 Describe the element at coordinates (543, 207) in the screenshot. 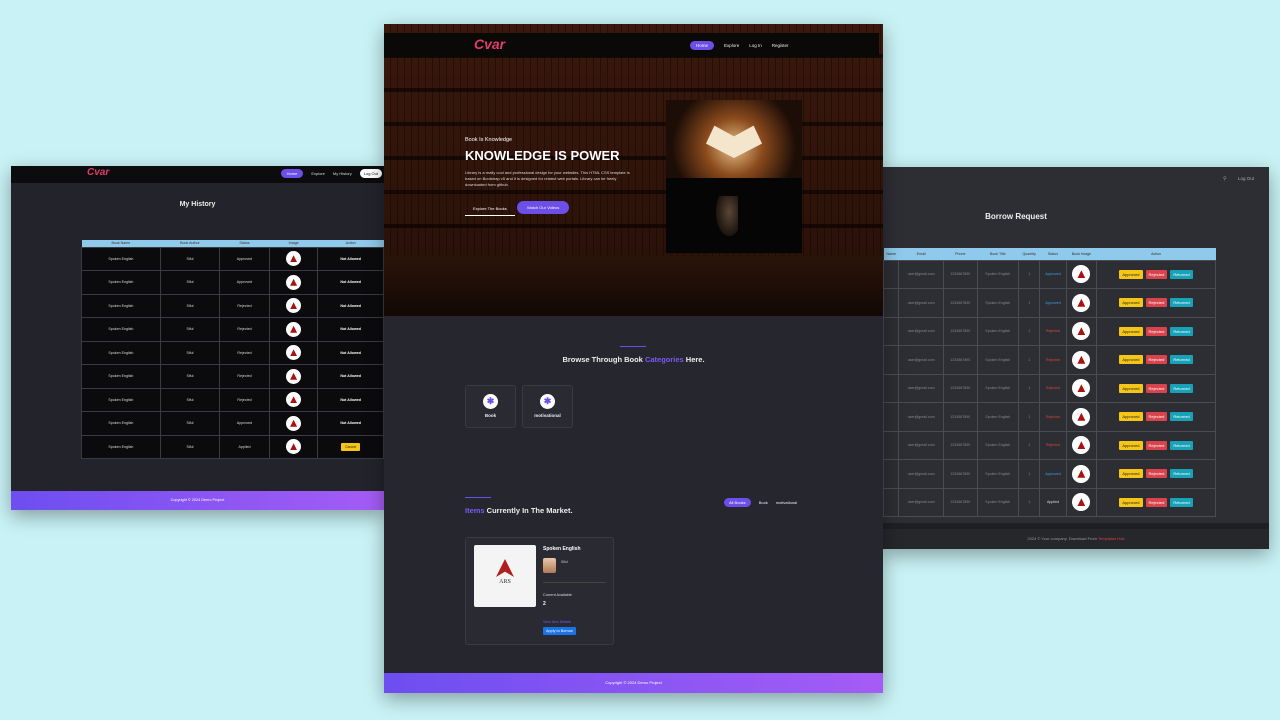

I see `watch-videos-button: Watch Our Videos` at that location.